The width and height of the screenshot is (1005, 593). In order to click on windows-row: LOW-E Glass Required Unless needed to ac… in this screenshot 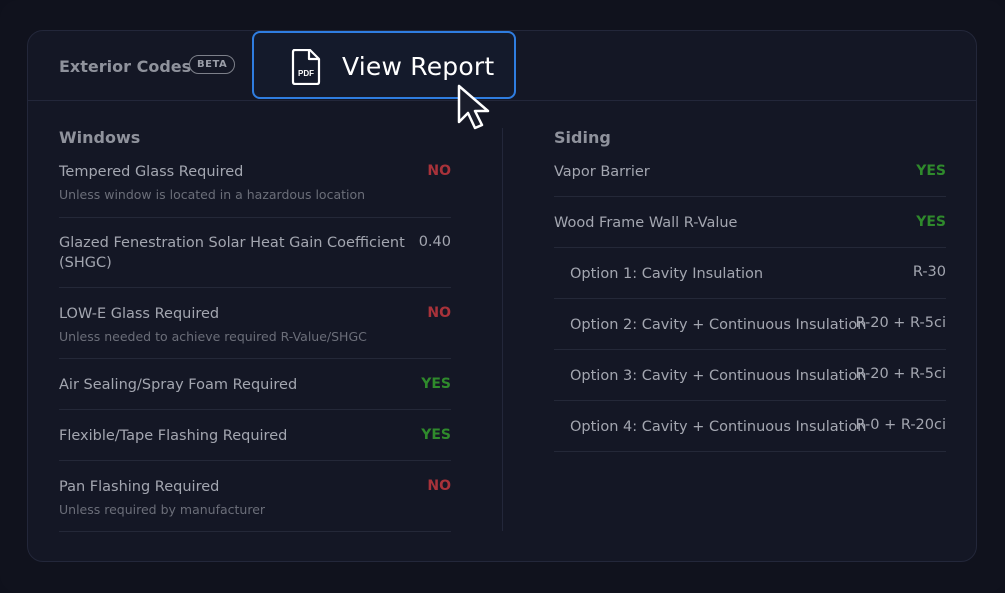, I will do `click(255, 331)`.